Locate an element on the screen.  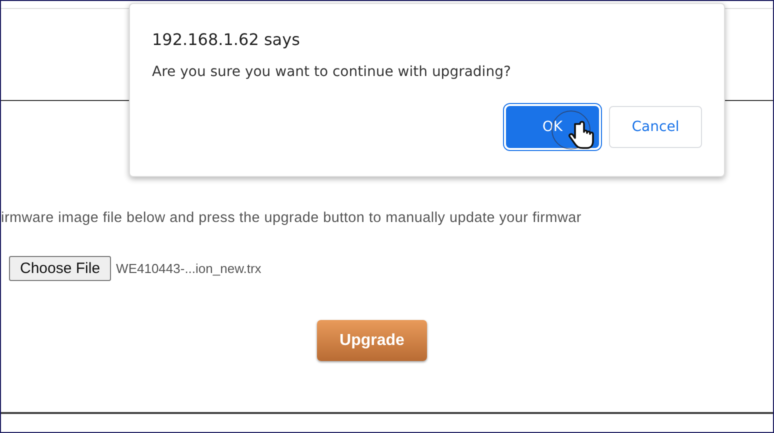
upgrade-button: Upgrade is located at coordinates (372, 340).